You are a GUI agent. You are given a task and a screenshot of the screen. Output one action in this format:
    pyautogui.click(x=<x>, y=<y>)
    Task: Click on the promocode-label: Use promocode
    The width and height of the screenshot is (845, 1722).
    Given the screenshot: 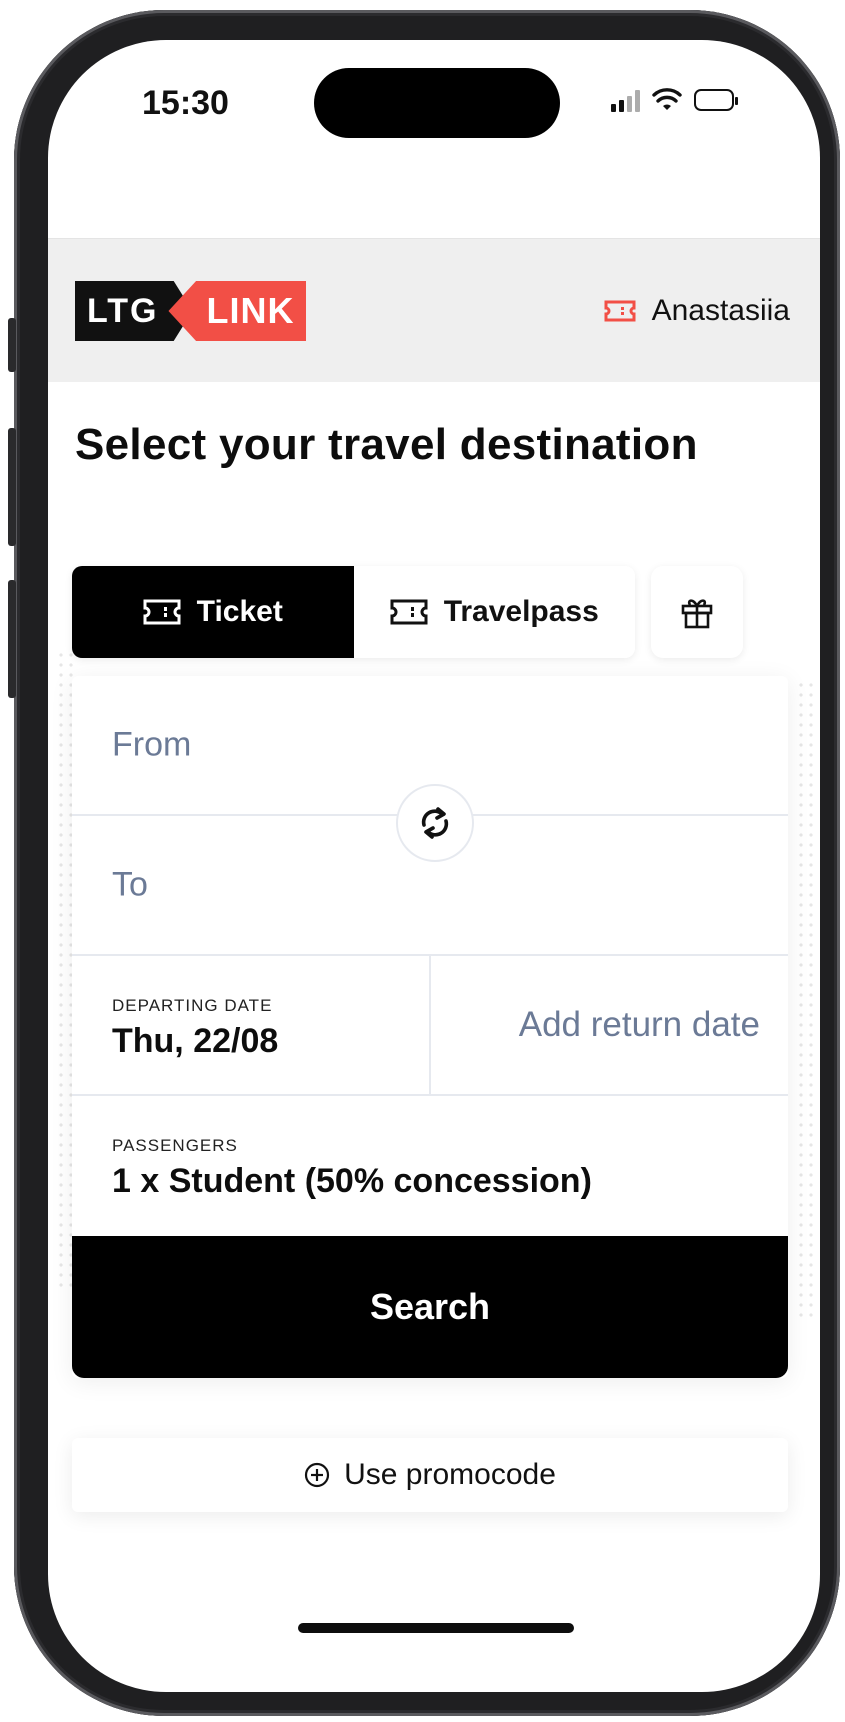 What is the action you would take?
    pyautogui.click(x=450, y=1474)
    